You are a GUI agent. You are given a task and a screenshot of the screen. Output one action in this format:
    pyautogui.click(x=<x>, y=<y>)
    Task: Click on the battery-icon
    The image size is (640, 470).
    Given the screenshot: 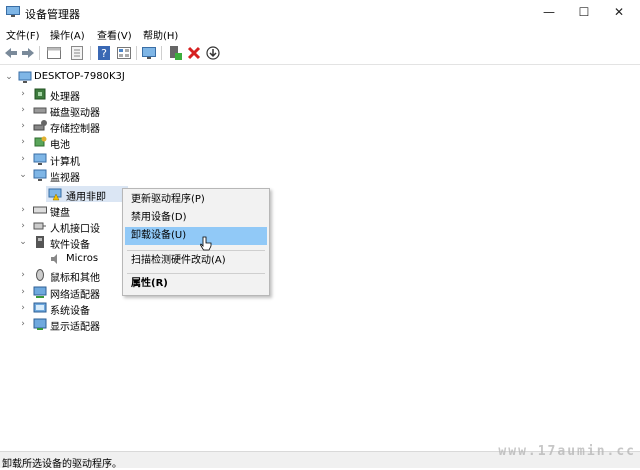 What is the action you would take?
    pyautogui.click(x=40, y=141)
    